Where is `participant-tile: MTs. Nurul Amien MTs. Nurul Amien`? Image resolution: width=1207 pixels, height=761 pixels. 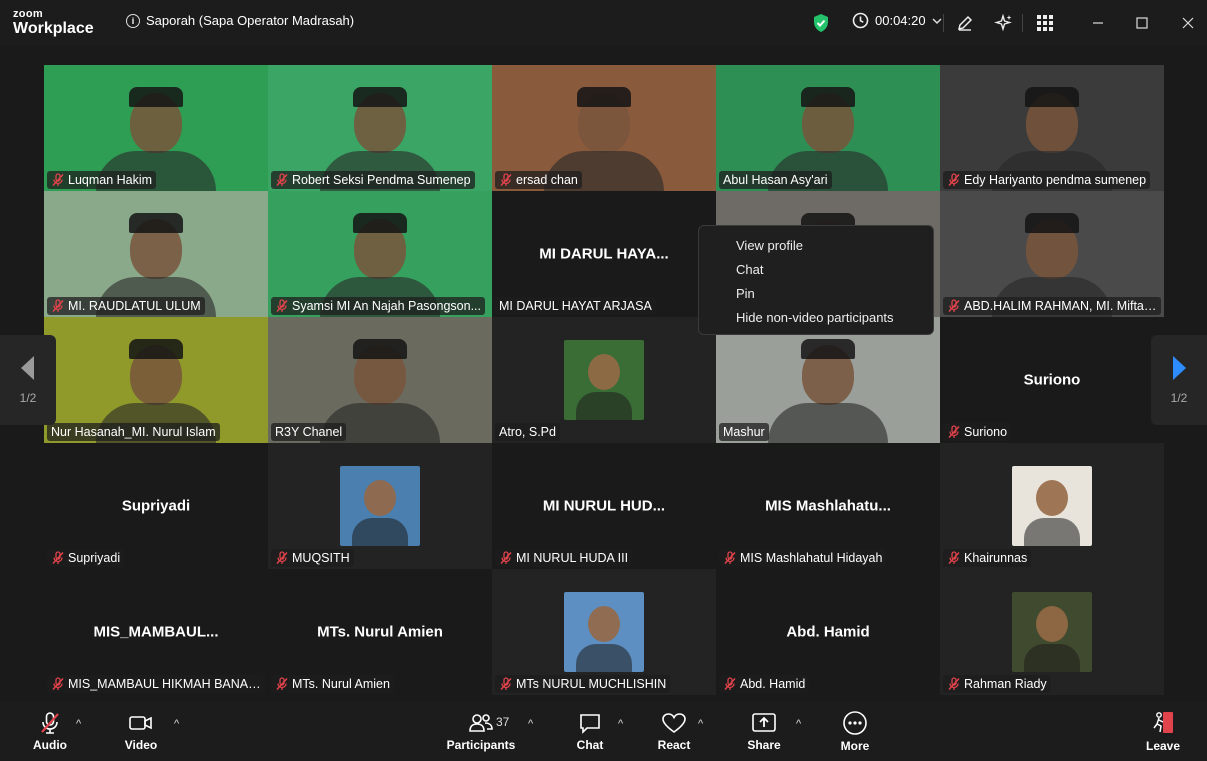
participant-tile: MTs. Nurul Amien MTs. Nurul Amien is located at coordinates (380, 632).